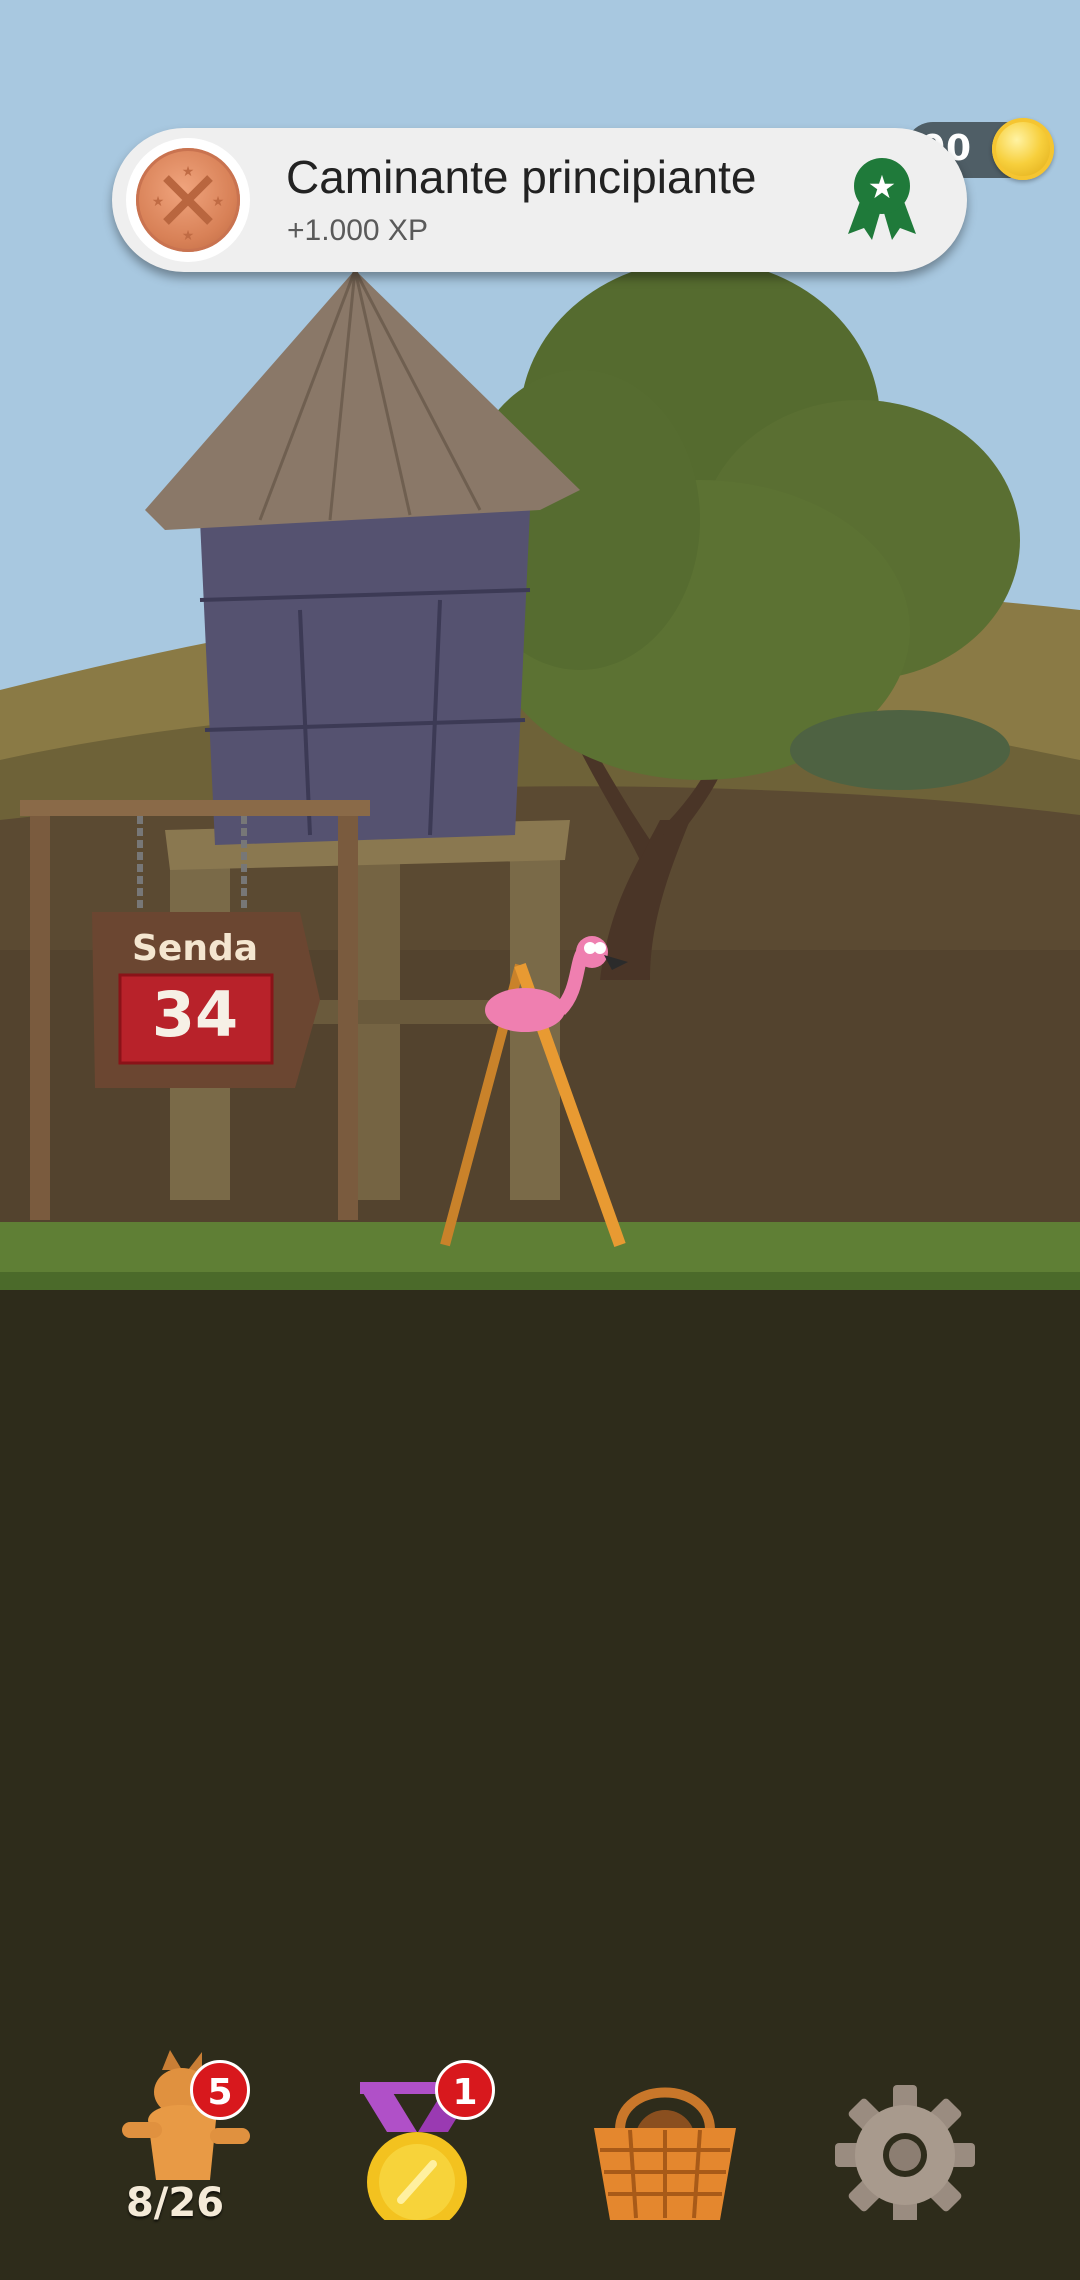  I want to click on achievement-title: Caminante principiante, so click(521, 177).